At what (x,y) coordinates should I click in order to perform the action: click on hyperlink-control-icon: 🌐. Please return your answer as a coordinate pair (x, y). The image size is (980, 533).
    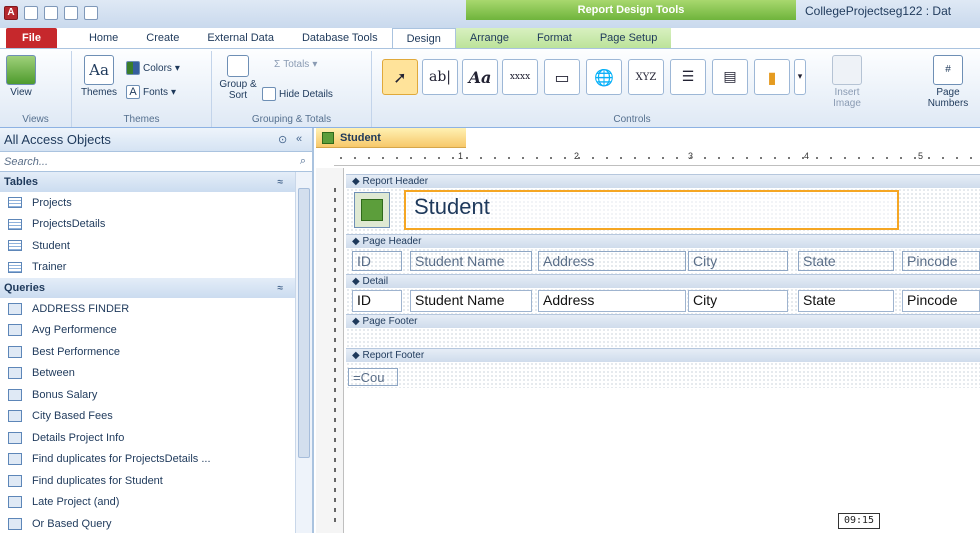
    Looking at the image, I should click on (604, 77).